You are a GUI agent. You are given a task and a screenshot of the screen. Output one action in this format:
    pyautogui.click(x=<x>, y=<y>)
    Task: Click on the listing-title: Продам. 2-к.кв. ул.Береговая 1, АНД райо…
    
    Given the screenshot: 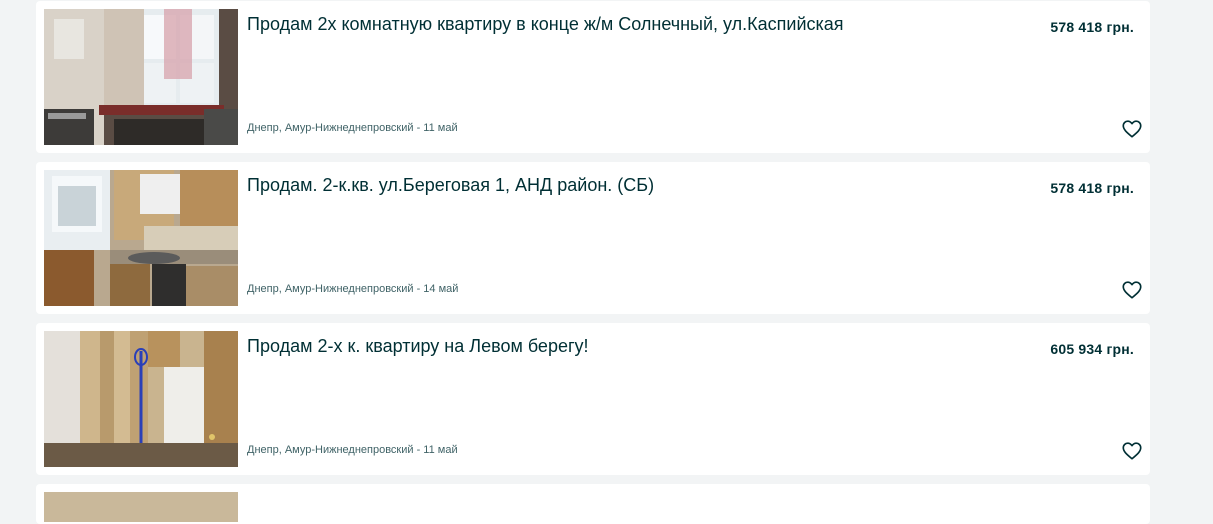 What is the action you would take?
    pyautogui.click(x=627, y=185)
    